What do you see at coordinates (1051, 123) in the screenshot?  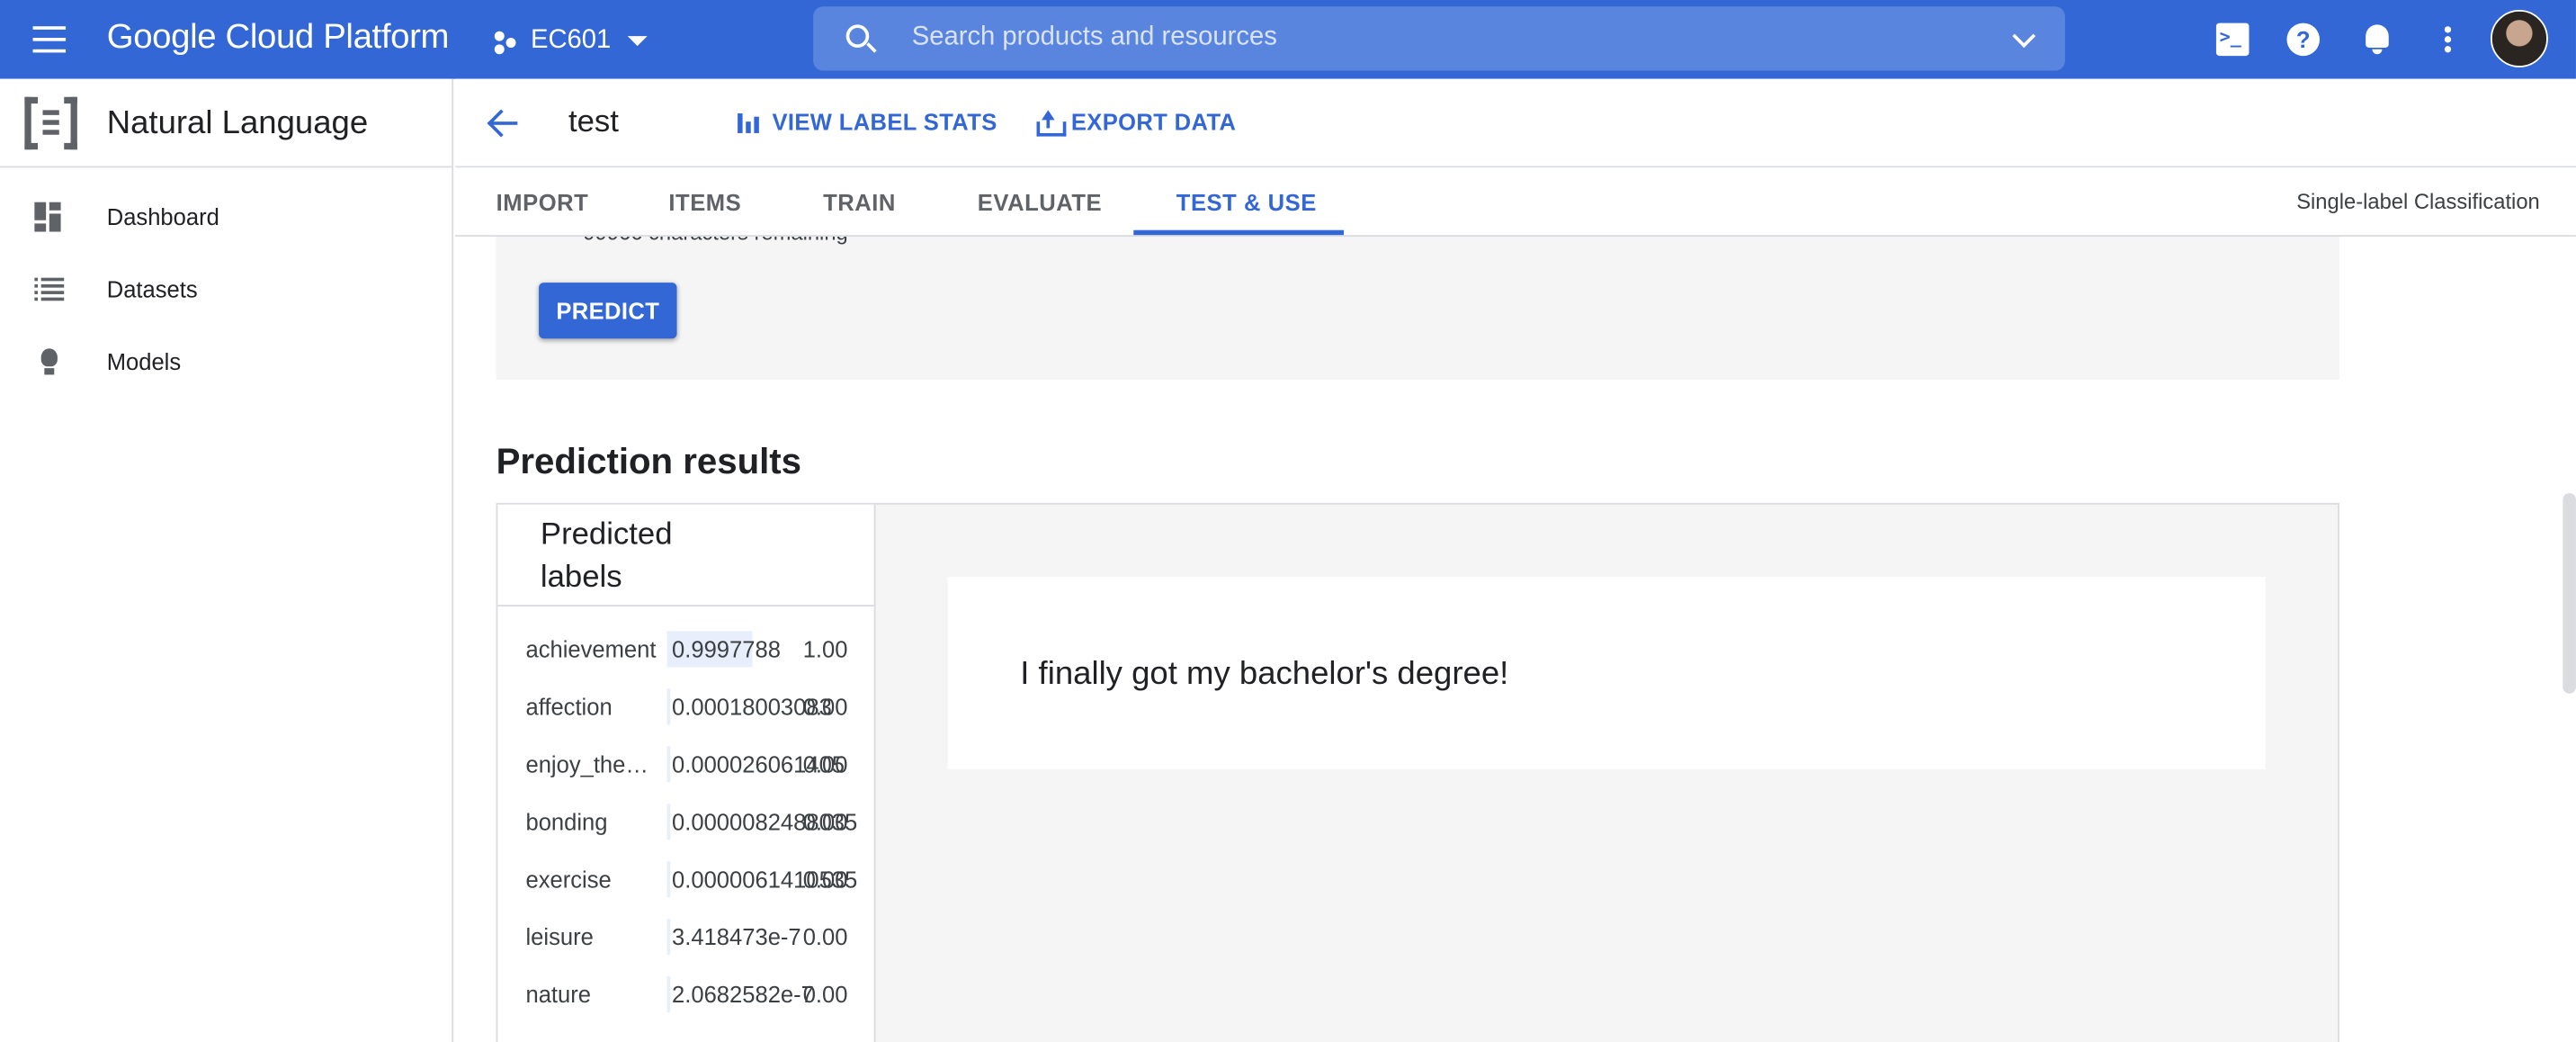 I see `upload-icon` at bounding box center [1051, 123].